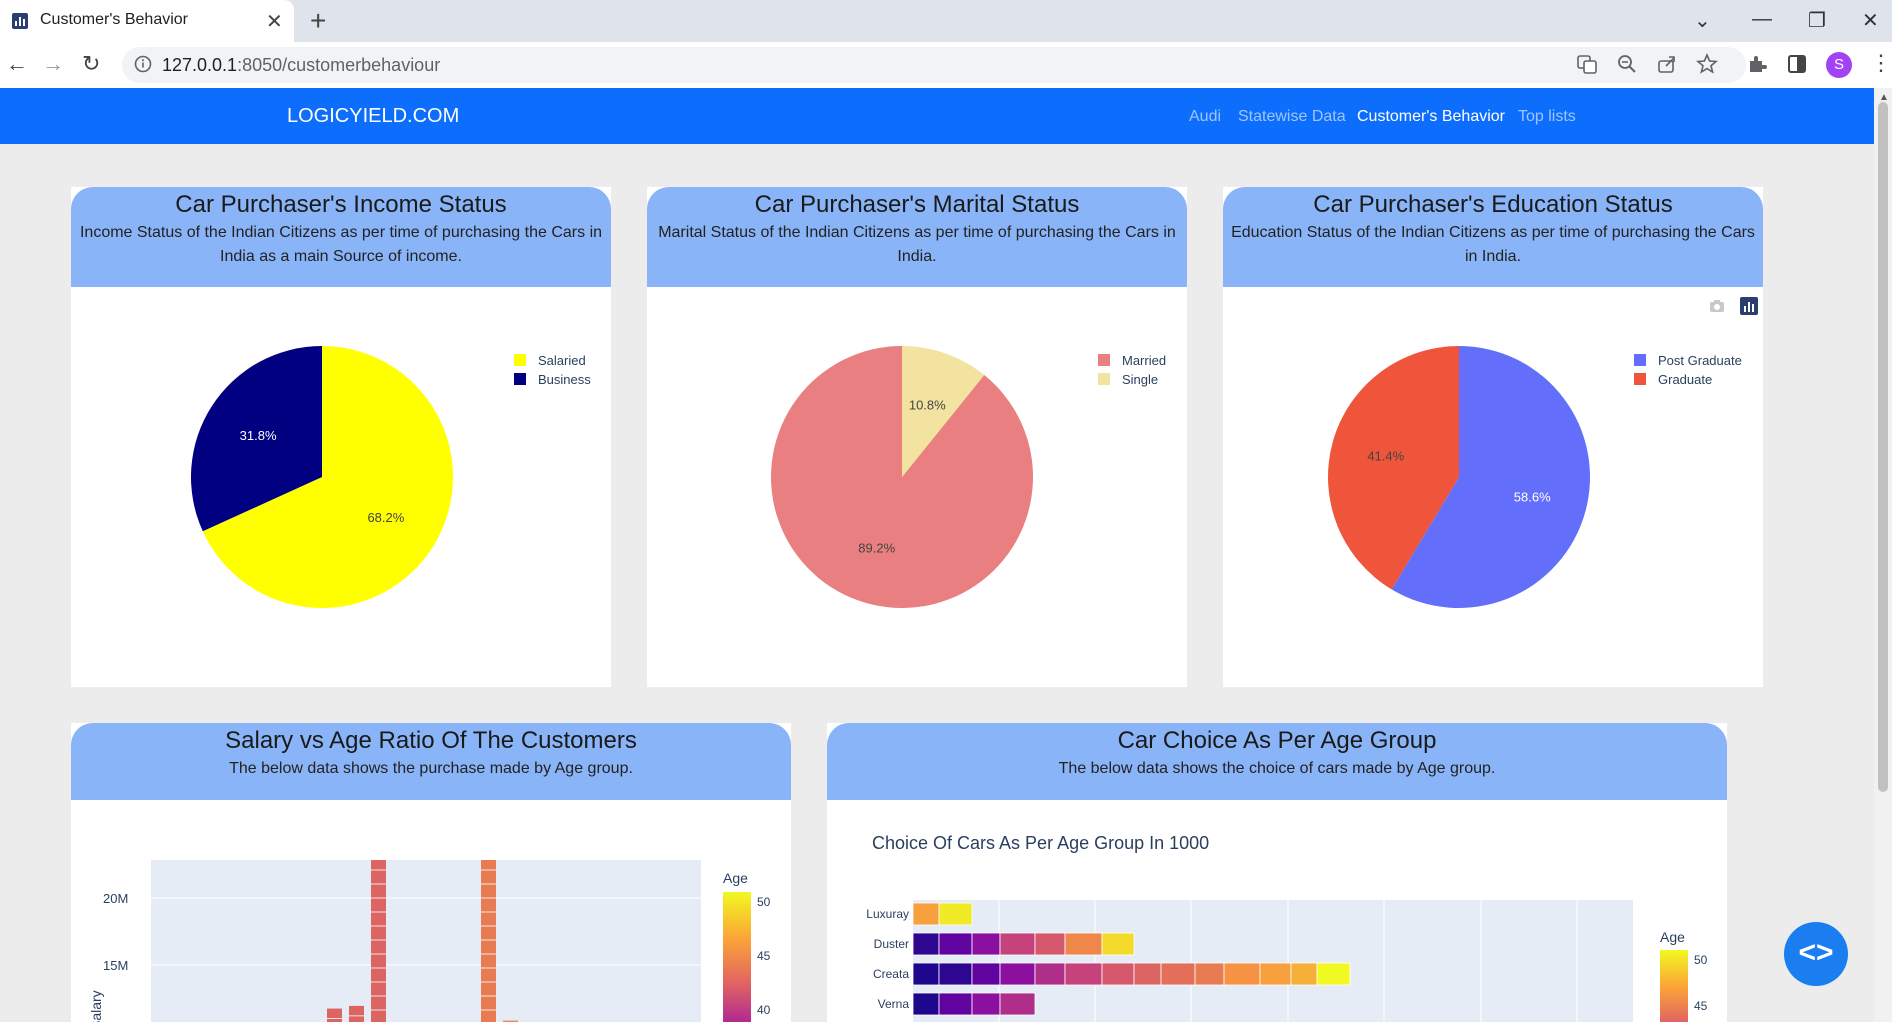  What do you see at coordinates (946, 21) in the screenshot?
I see `browser-tabstrip: Customer's Behavior ✕ + ⌄ — ❐ ✕` at bounding box center [946, 21].